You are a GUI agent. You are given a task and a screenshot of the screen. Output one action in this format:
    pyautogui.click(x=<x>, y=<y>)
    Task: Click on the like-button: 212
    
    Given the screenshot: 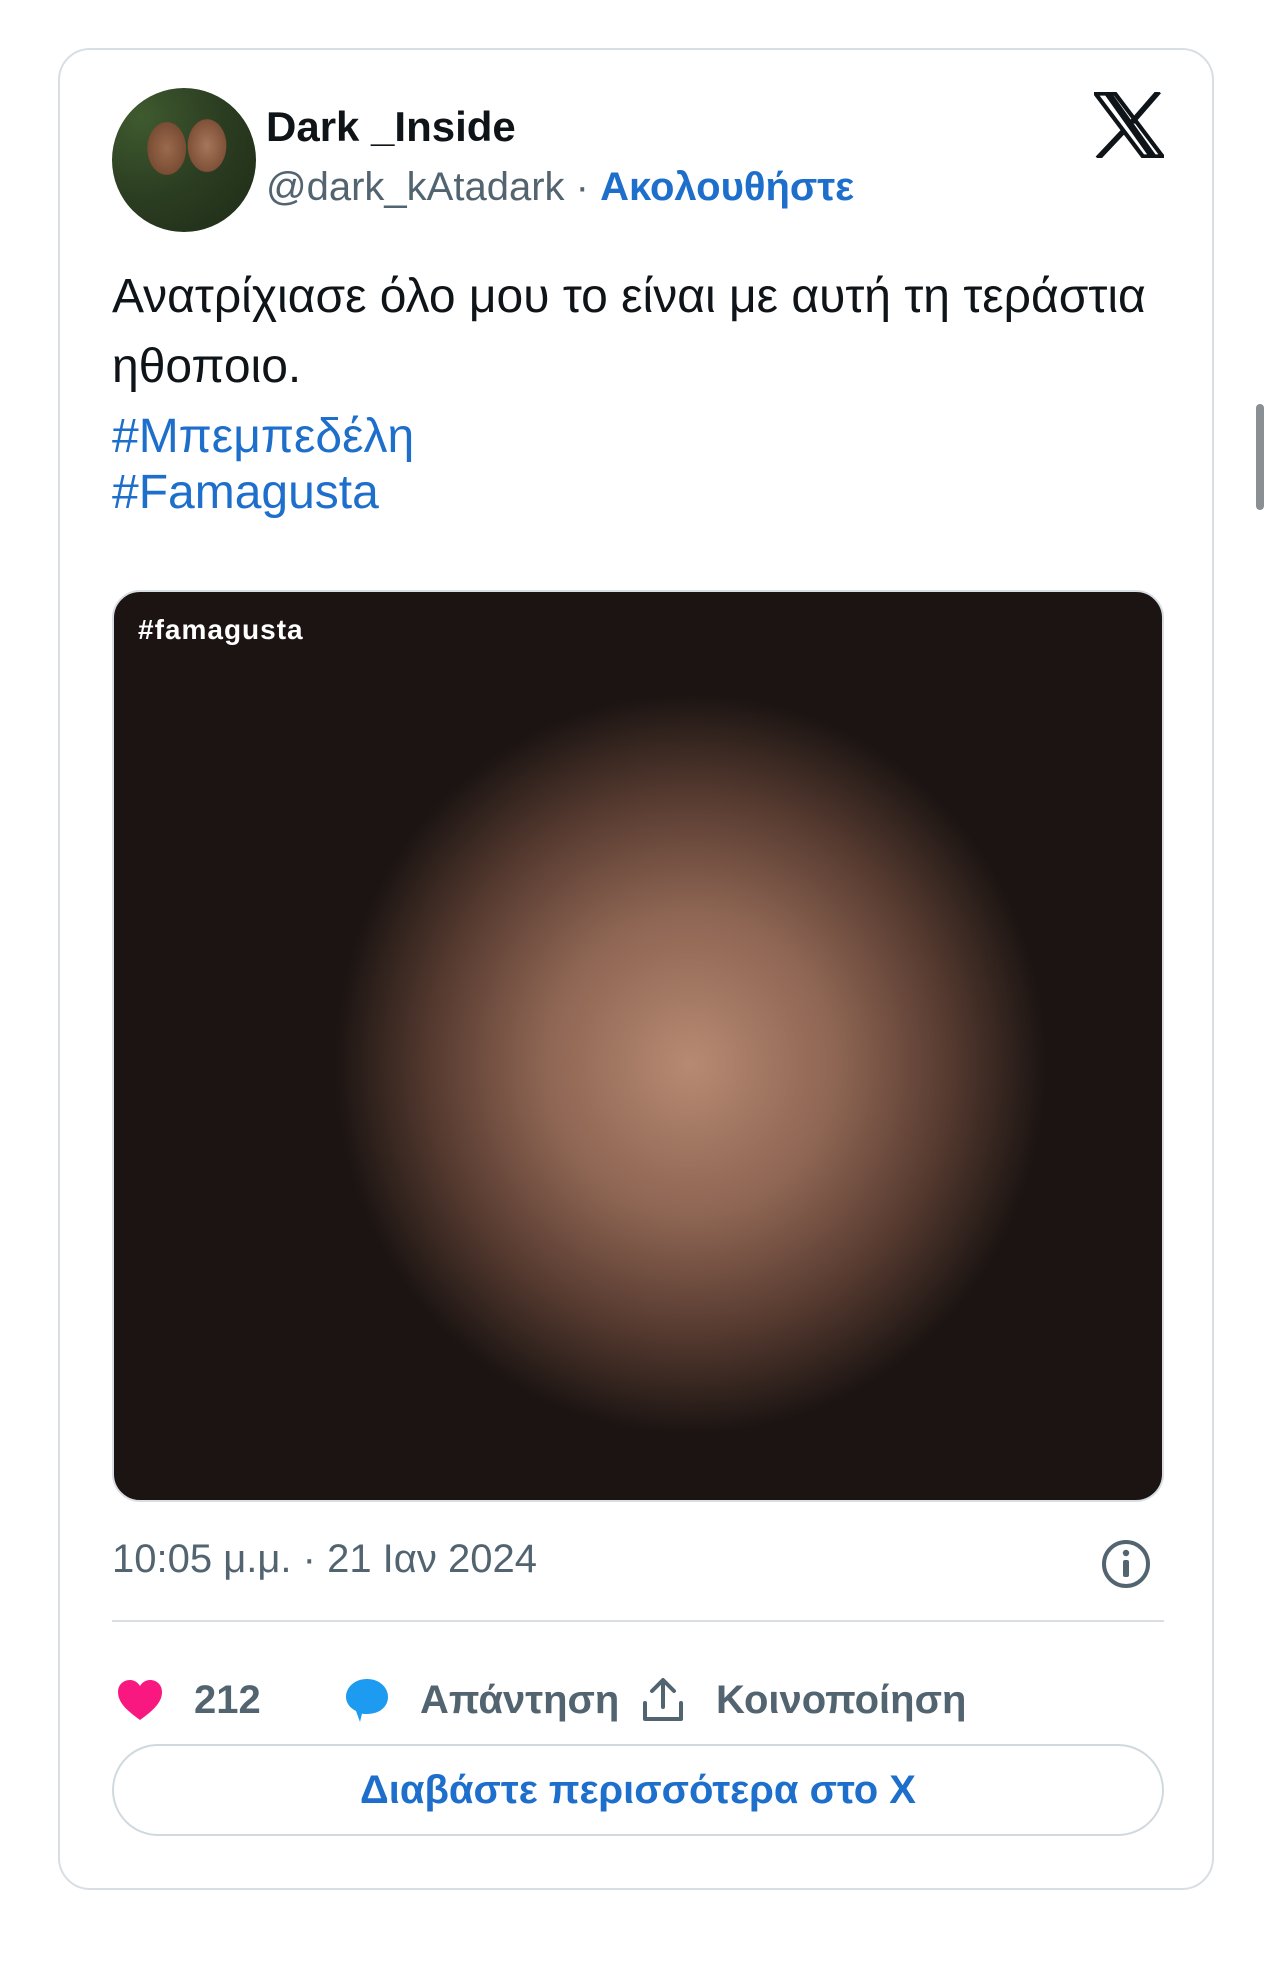 What is the action you would take?
    pyautogui.click(x=188, y=1700)
    